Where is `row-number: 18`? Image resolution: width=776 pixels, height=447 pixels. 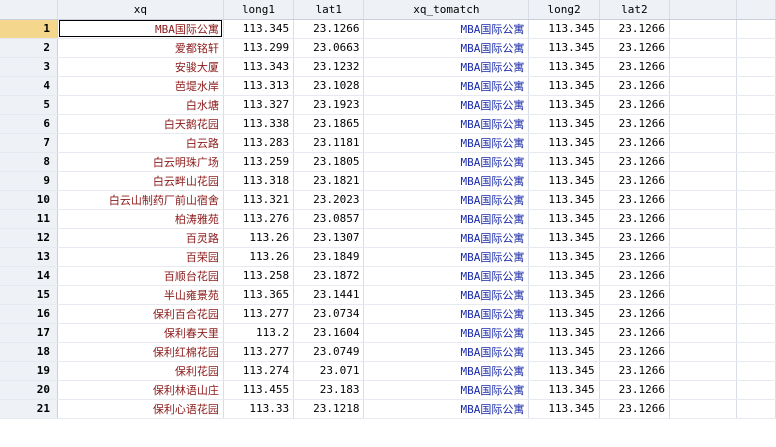 row-number: 18 is located at coordinates (29, 352).